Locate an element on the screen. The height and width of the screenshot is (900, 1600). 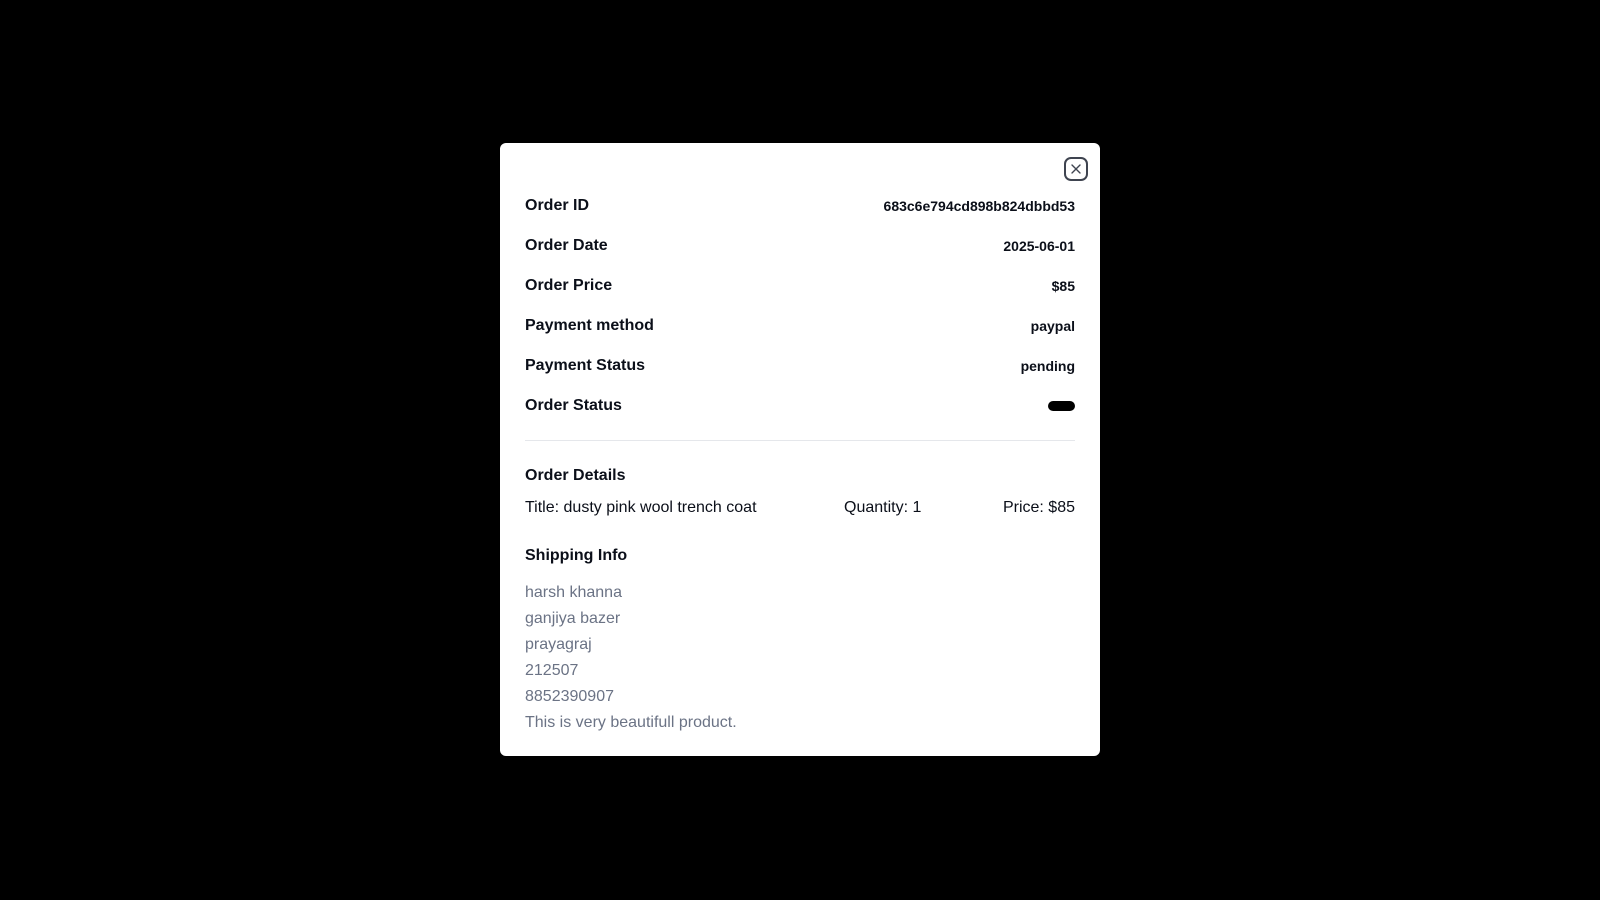
close-icon is located at coordinates (1076, 169).